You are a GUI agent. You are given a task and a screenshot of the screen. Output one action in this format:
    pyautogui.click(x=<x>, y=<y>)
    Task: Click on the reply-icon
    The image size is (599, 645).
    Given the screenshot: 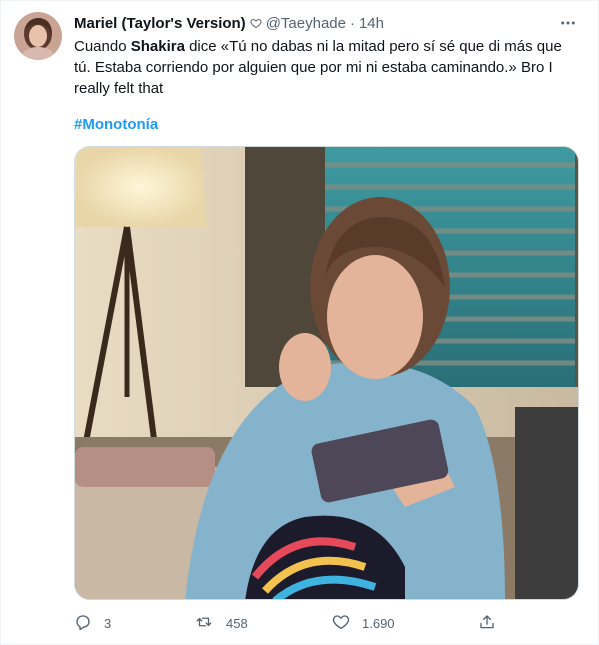 What is the action you would take?
    pyautogui.click(x=83, y=623)
    